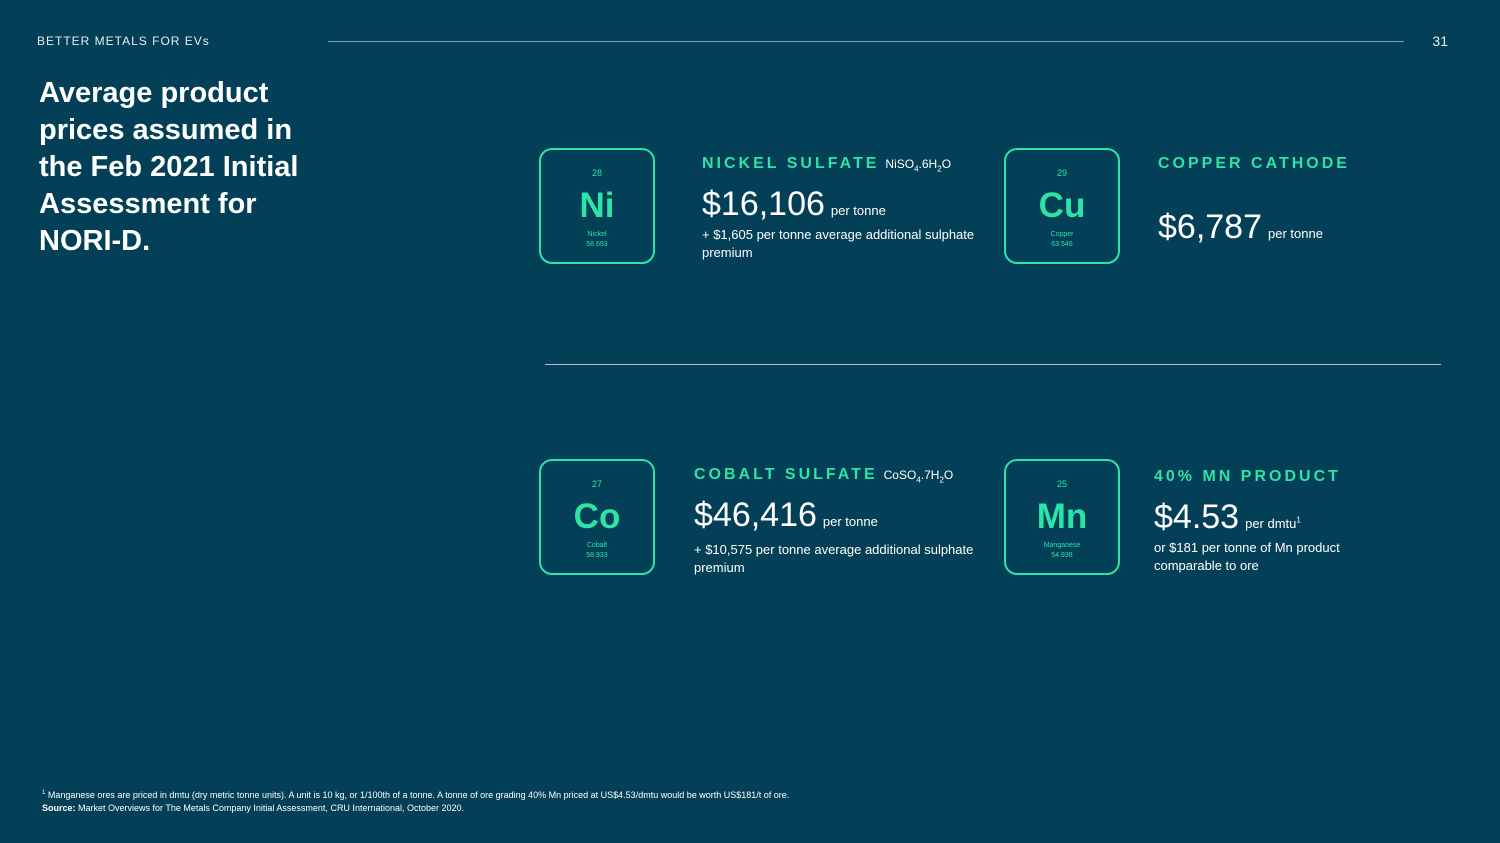  I want to click on product-title: COPPER CATHODE, so click(1254, 163).